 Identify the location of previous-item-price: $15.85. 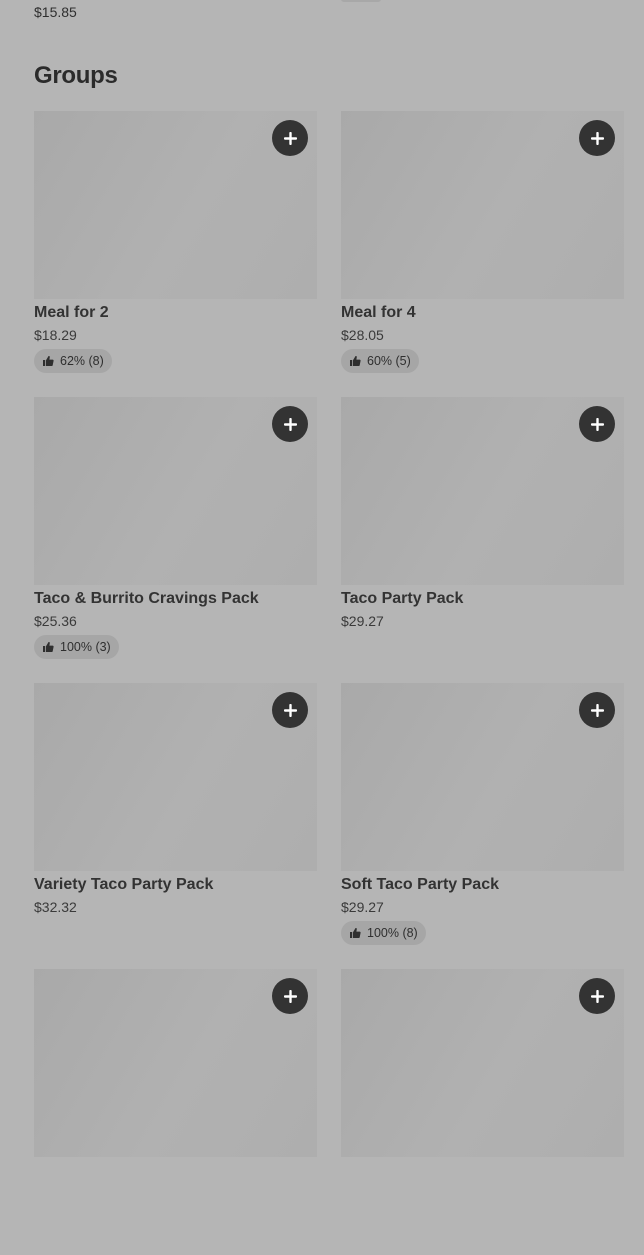
(55, 12).